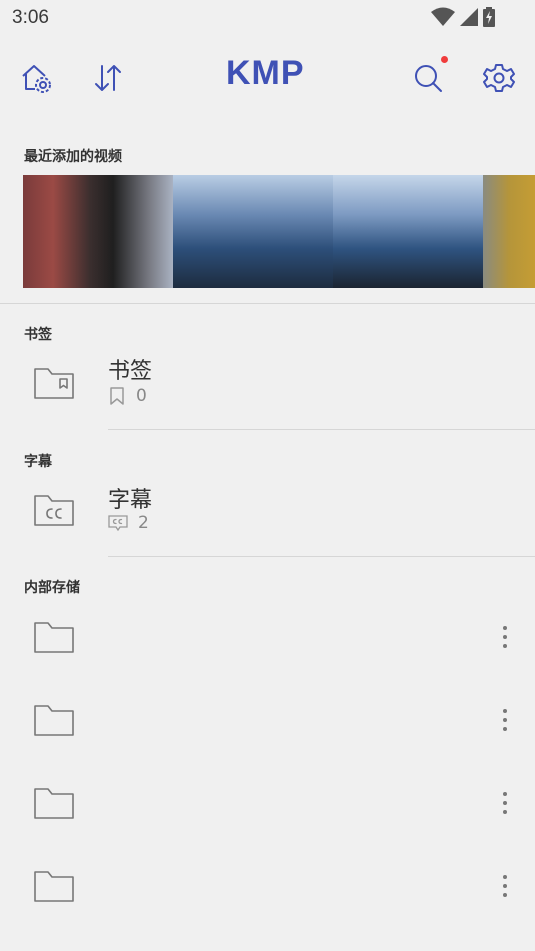 The image size is (535, 951). I want to click on sort-icon, so click(108, 78).